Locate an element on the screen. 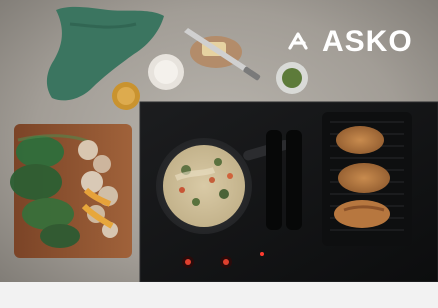 Image resolution: width=438 pixels, height=308 pixels. bottom-strip is located at coordinates (219, 295).